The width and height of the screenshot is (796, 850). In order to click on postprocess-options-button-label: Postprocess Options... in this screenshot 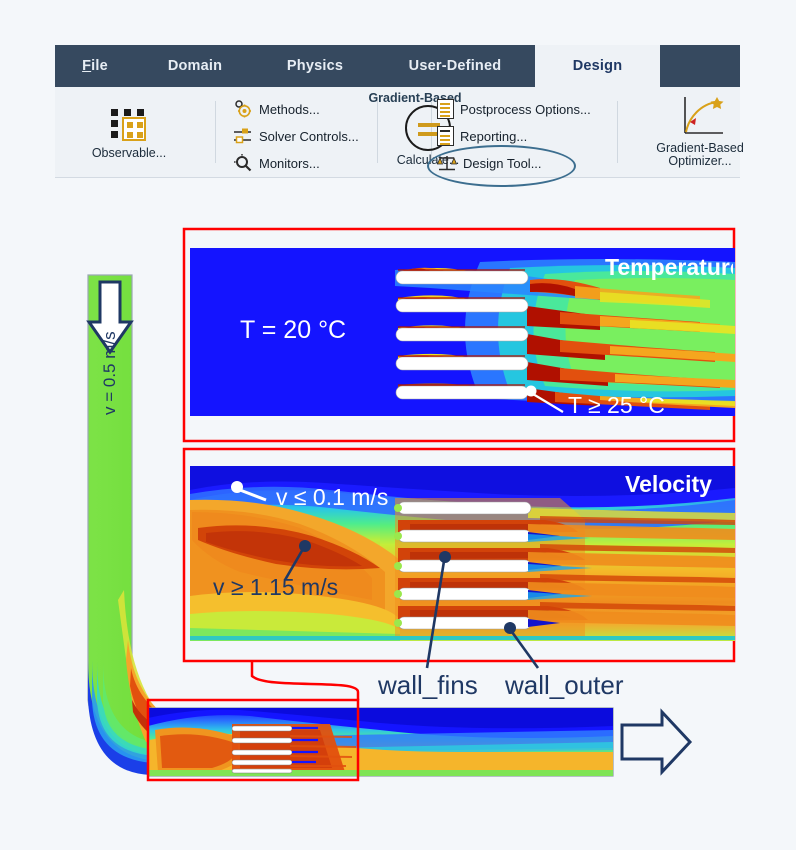, I will do `click(525, 109)`.